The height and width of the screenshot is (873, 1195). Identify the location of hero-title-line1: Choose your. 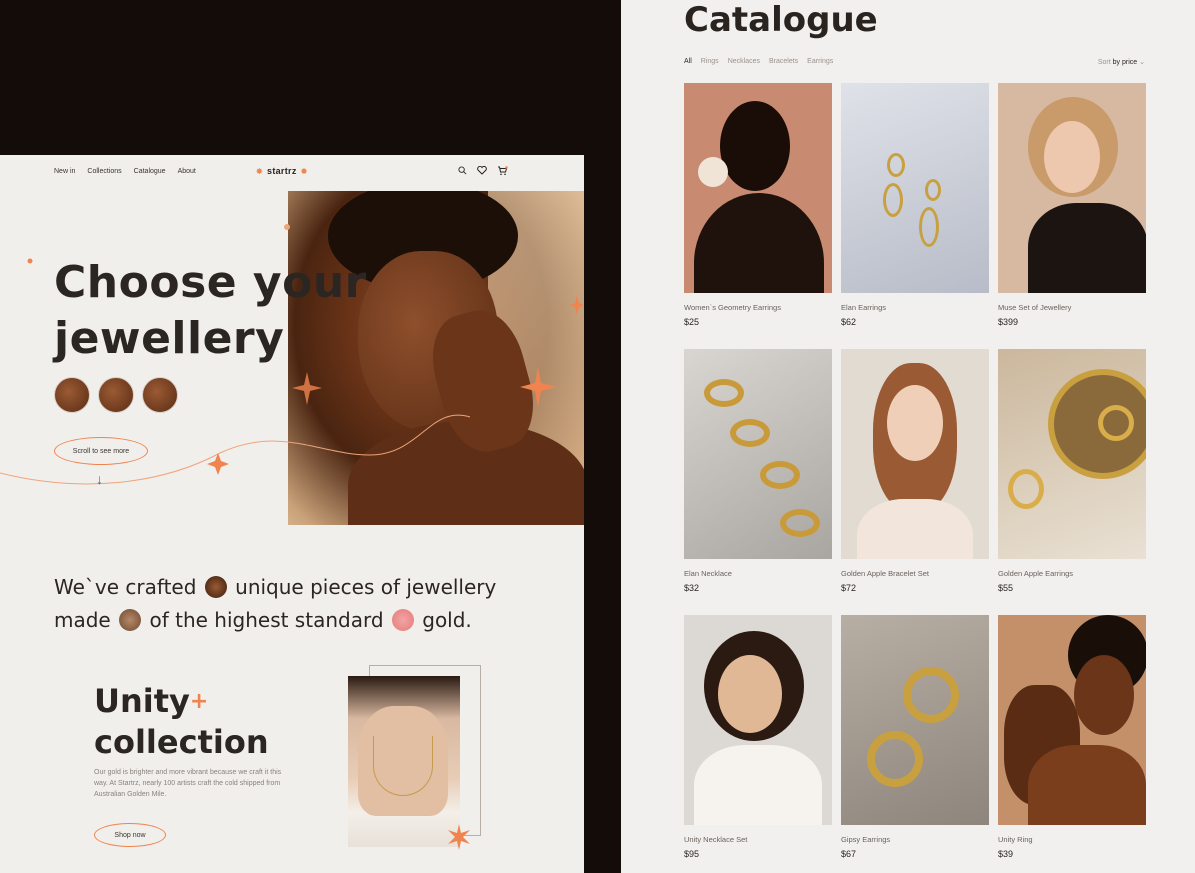
(210, 282).